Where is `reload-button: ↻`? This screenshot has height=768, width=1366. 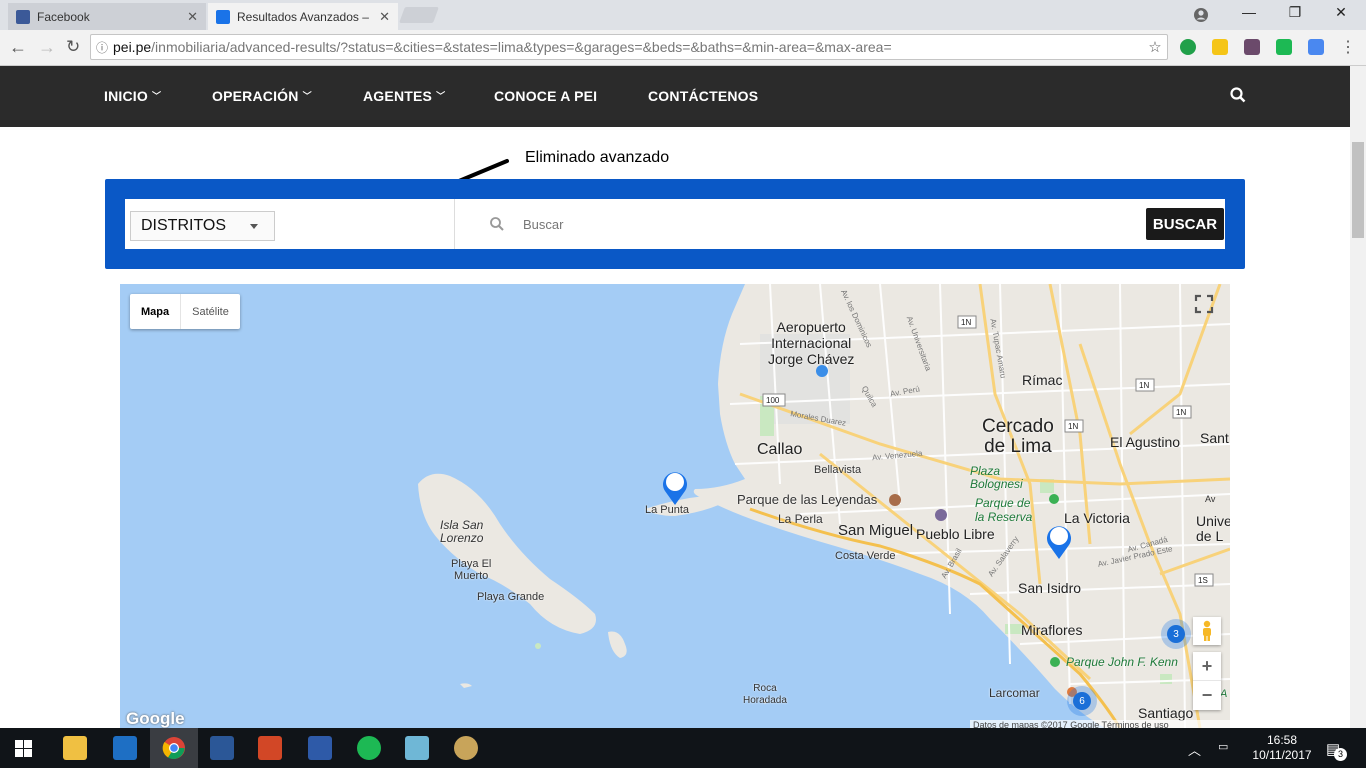
reload-button: ↻ is located at coordinates (73, 47).